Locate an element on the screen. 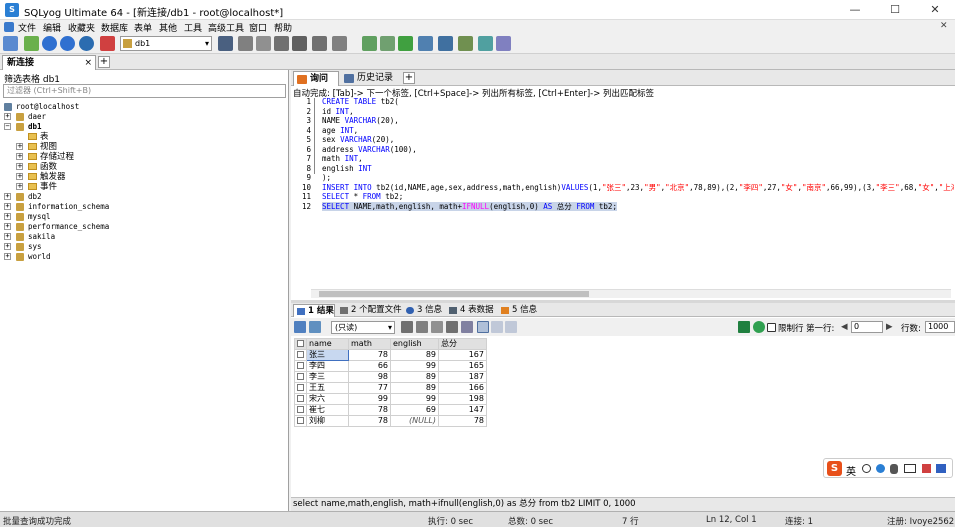 The width and height of the screenshot is (955, 527). column-header: name is located at coordinates (327, 344).